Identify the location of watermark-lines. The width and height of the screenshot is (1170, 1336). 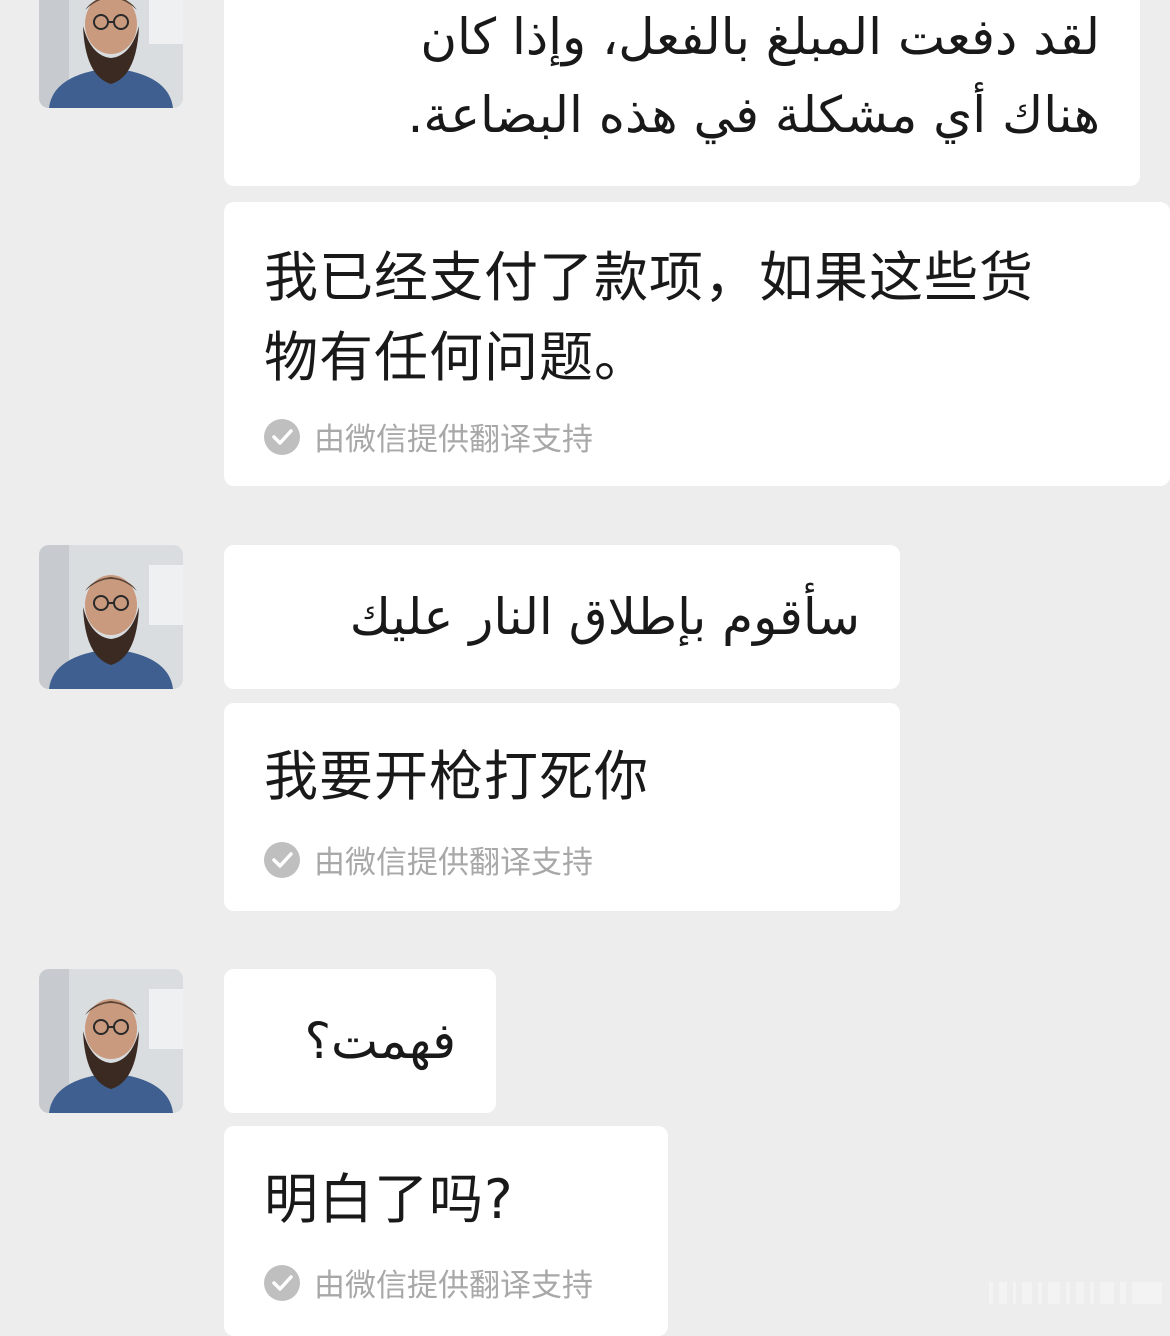
(1052, 1293).